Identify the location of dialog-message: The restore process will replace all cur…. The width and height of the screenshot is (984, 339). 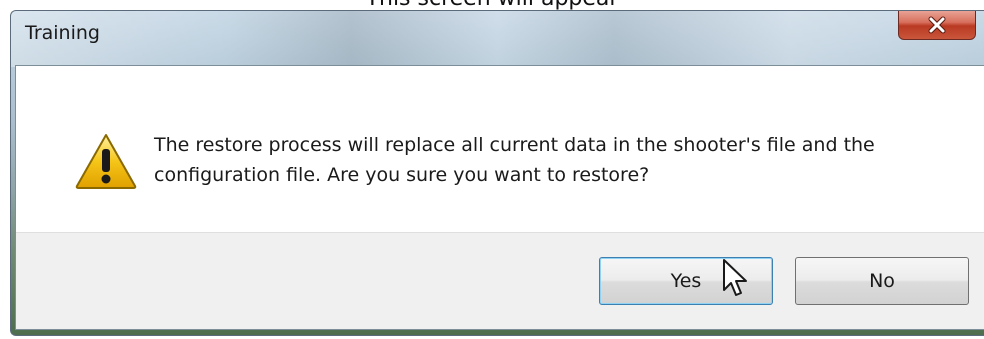
(514, 160).